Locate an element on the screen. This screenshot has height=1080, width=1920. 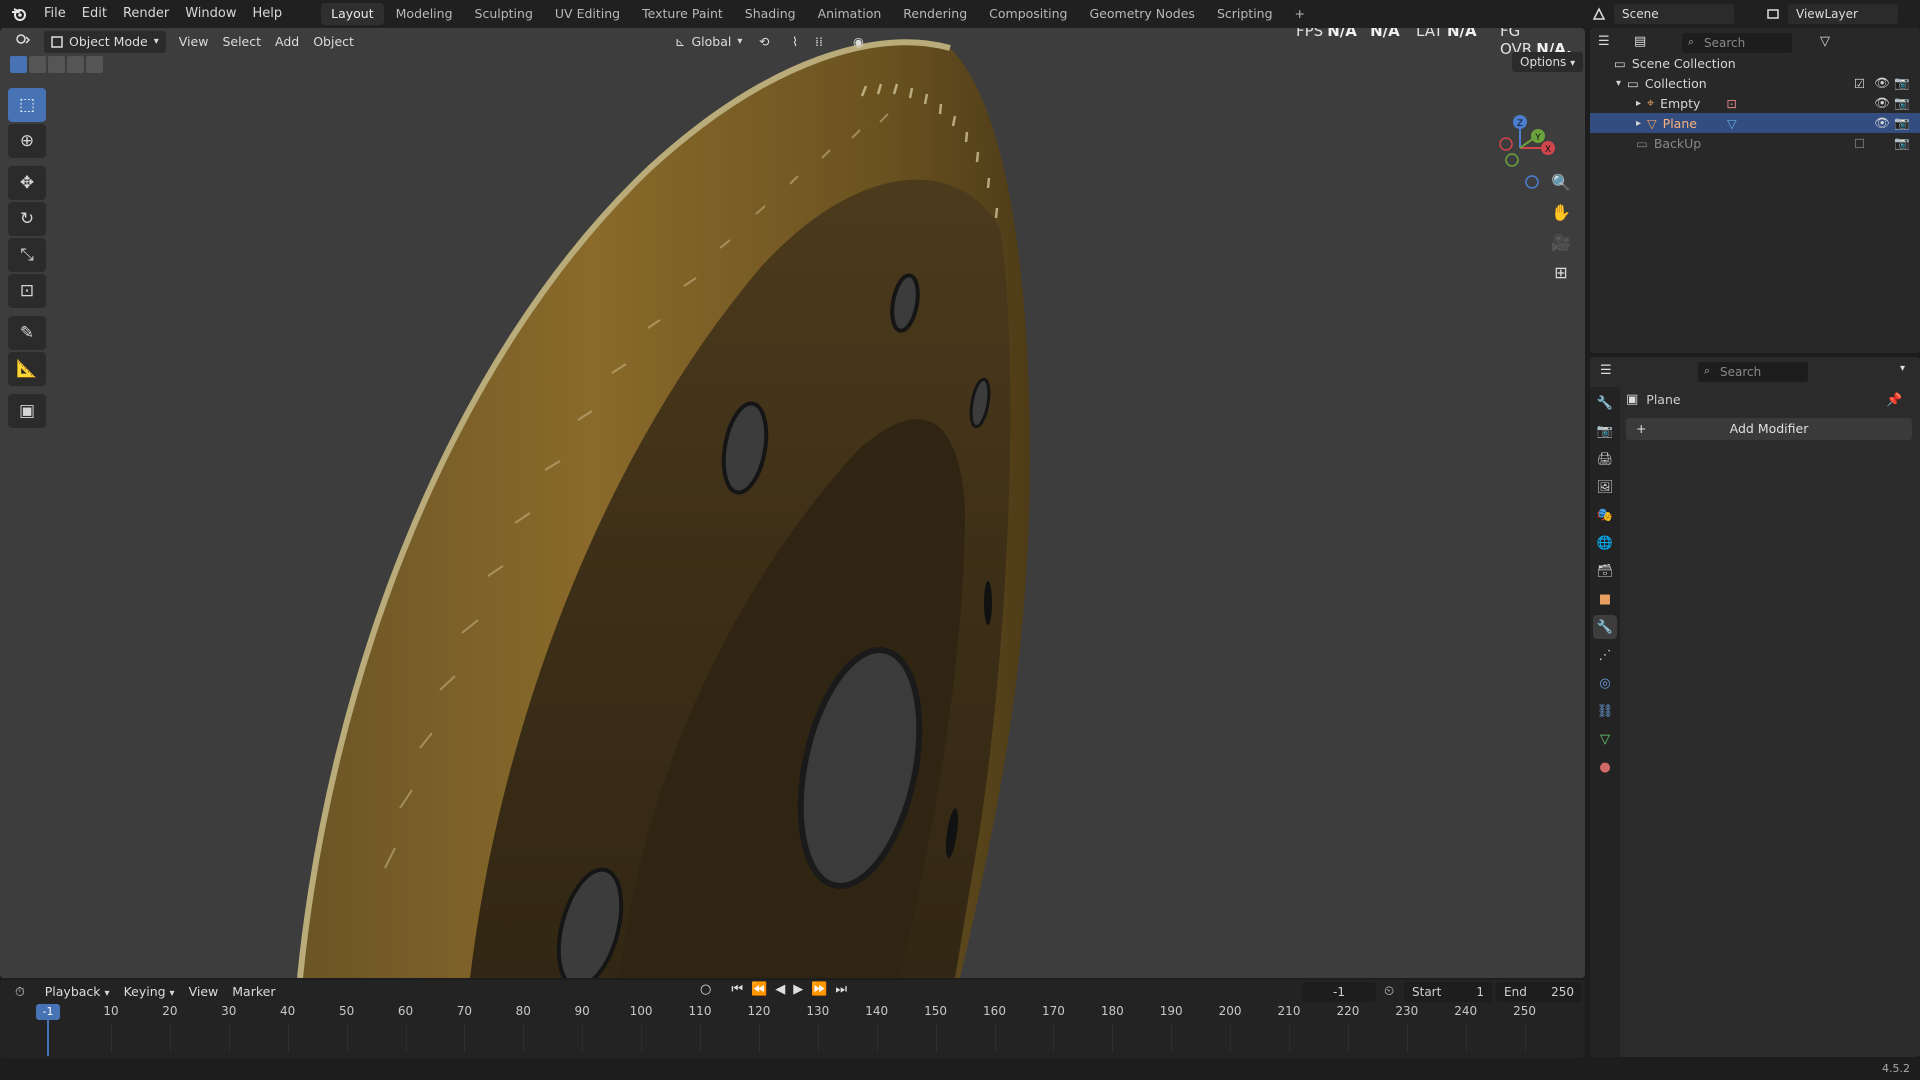
exclude-checkbox: ☐ is located at coordinates (1859, 143).